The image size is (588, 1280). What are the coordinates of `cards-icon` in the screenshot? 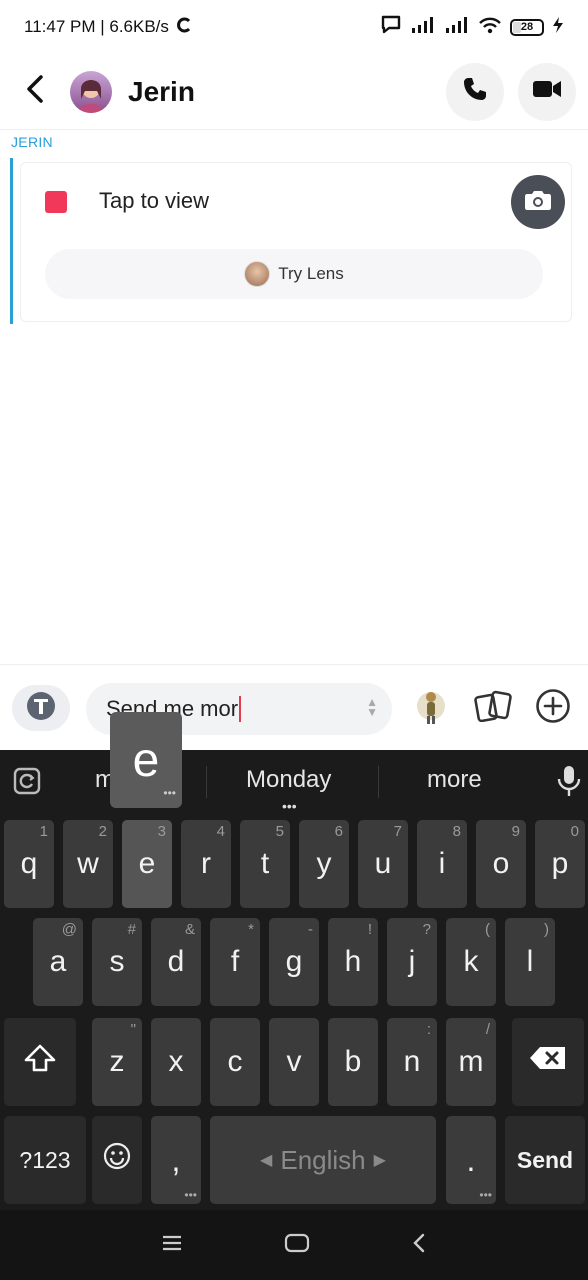 It's located at (493, 708).